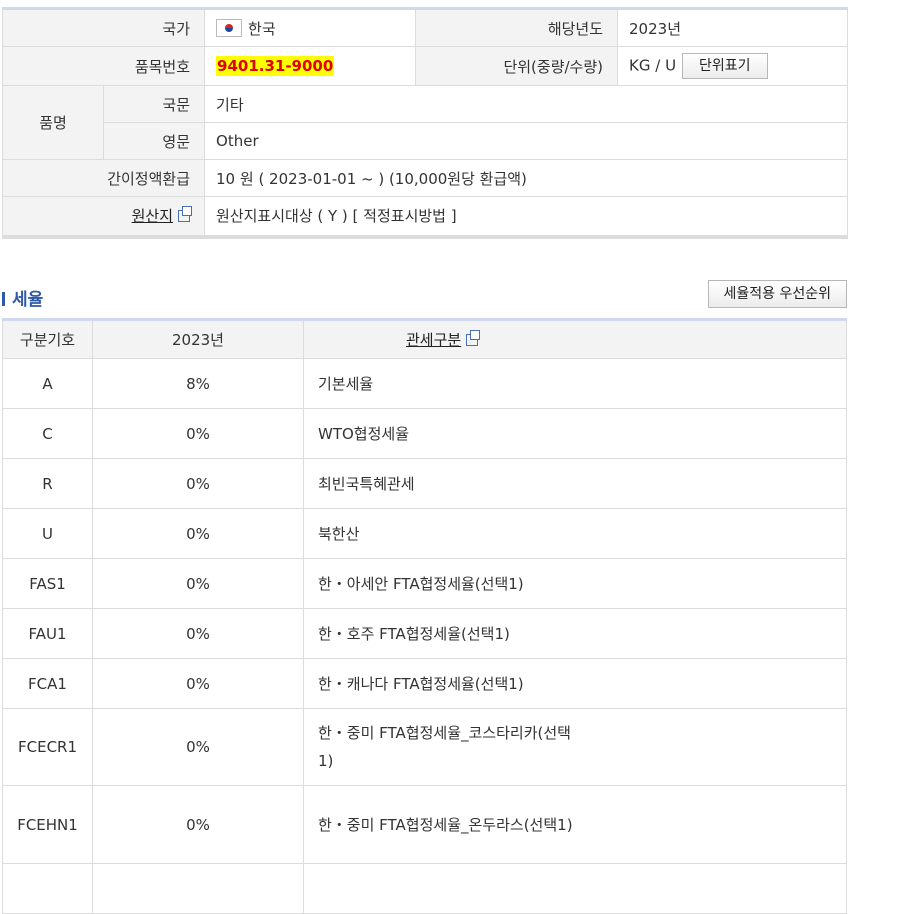 The image size is (915, 914). What do you see at coordinates (653, 65) in the screenshot?
I see `unit-value: KG / U` at bounding box center [653, 65].